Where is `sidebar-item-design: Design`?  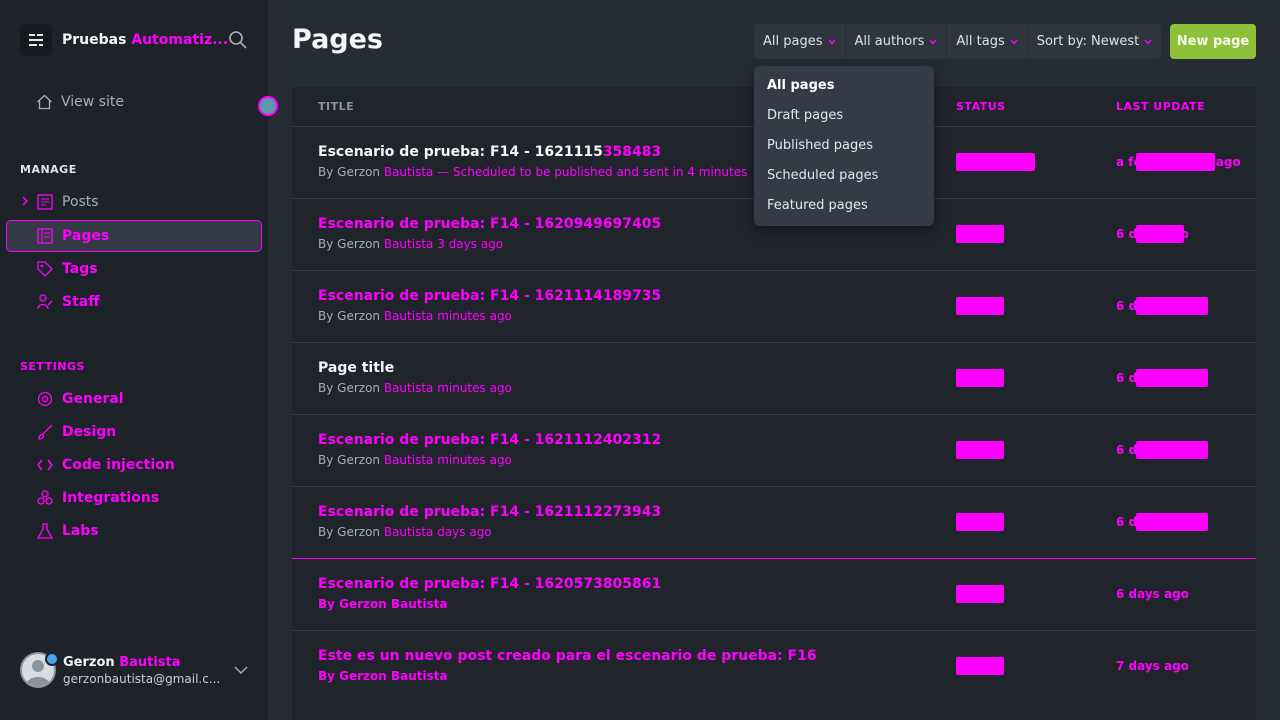 sidebar-item-design: Design is located at coordinates (76, 432).